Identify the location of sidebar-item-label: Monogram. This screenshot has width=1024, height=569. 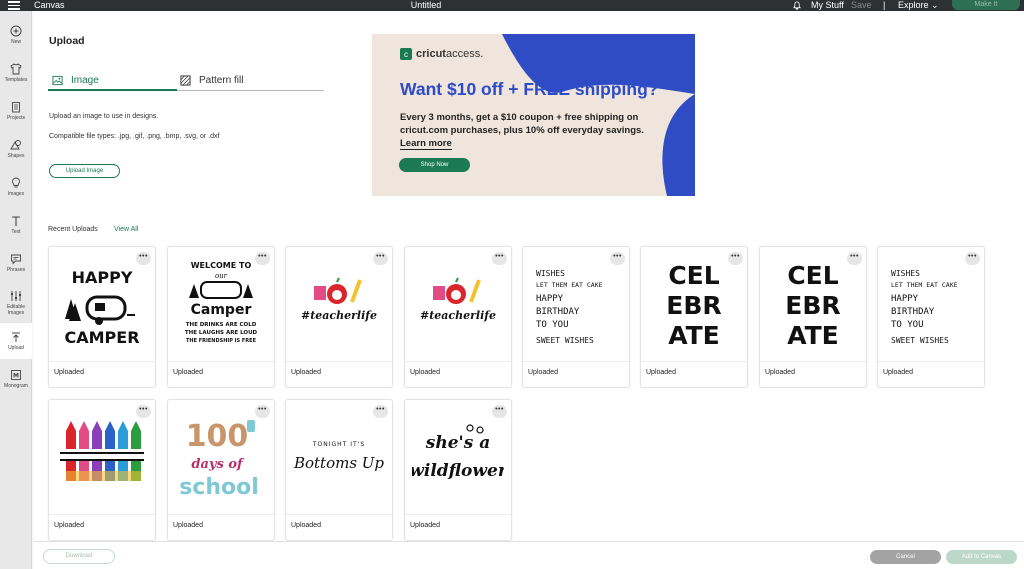
(16, 386).